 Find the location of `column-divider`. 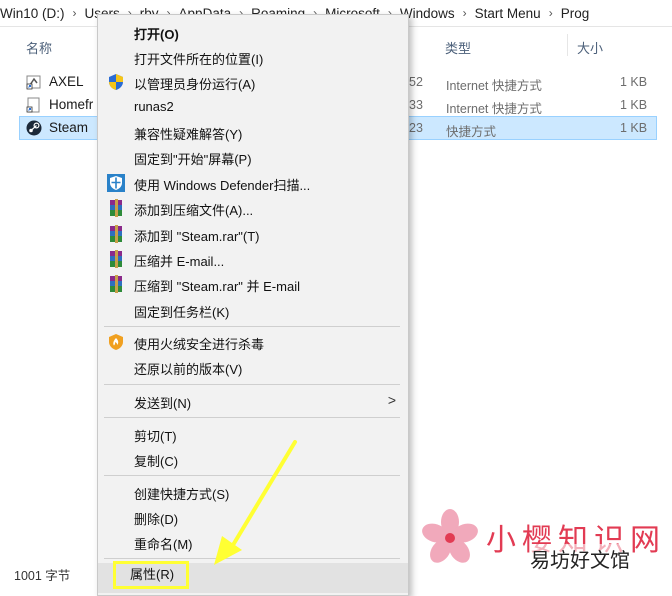

column-divider is located at coordinates (567, 45).